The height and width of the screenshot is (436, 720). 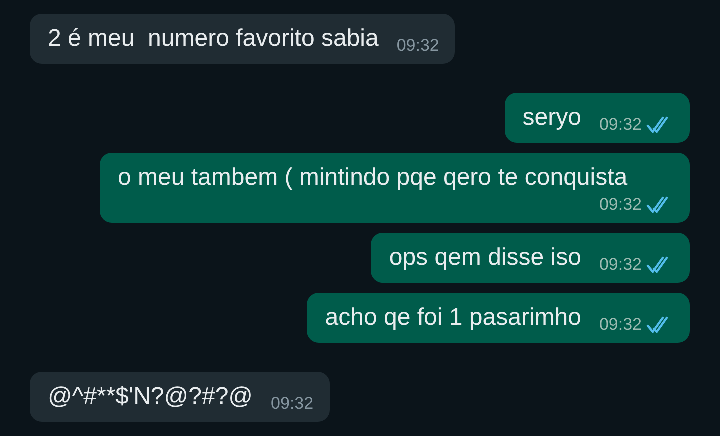 What do you see at coordinates (213, 39) in the screenshot?
I see `message-text: 2 é meu numero favorito sabia` at bounding box center [213, 39].